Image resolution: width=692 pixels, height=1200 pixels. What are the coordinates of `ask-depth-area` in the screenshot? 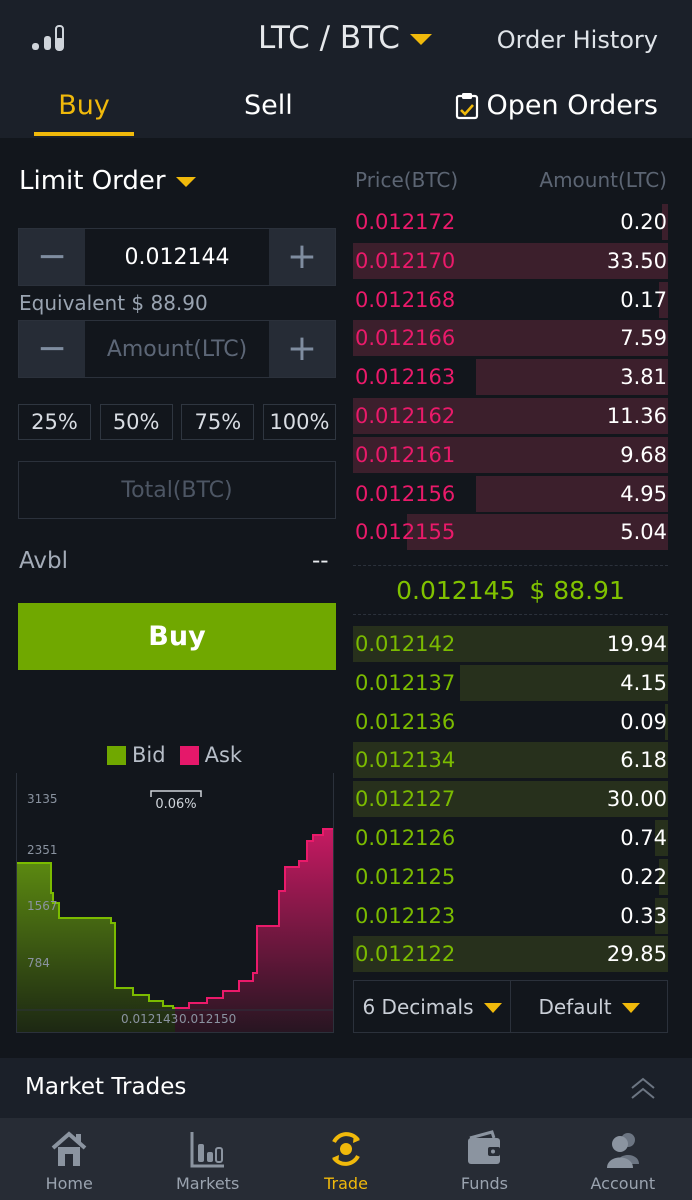 It's located at (254, 930).